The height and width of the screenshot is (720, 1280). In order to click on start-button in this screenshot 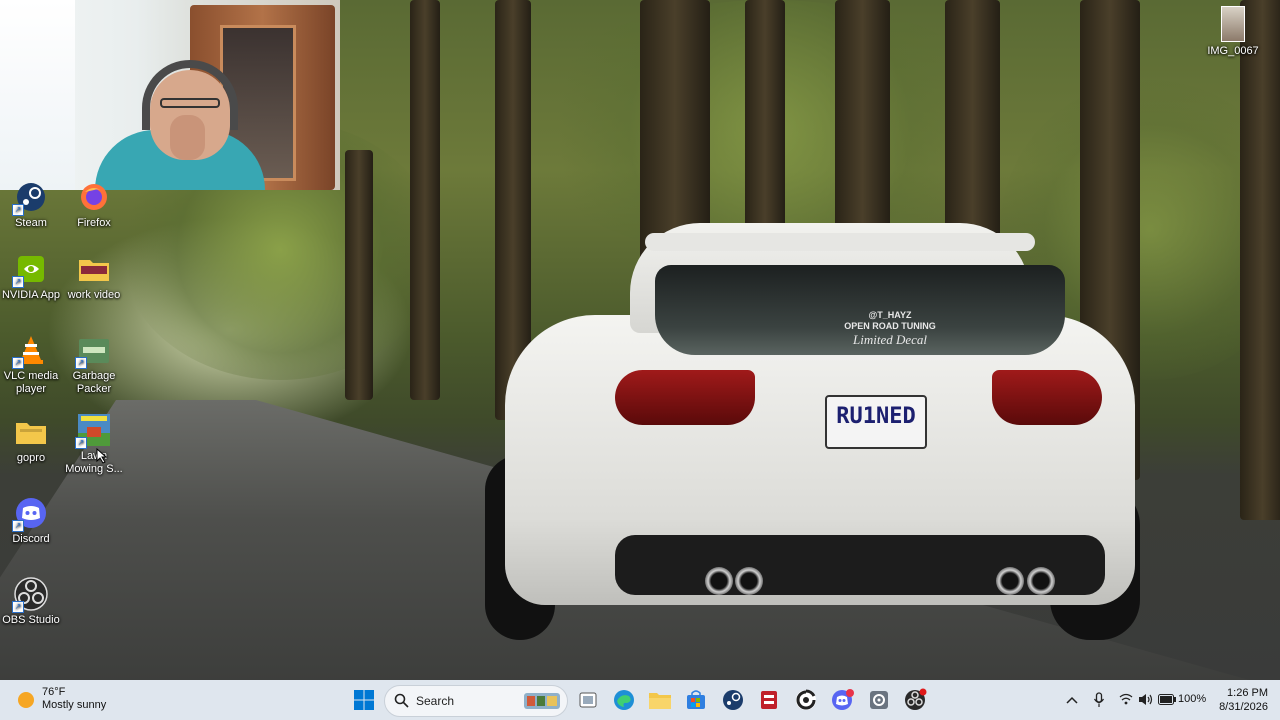, I will do `click(364, 700)`.